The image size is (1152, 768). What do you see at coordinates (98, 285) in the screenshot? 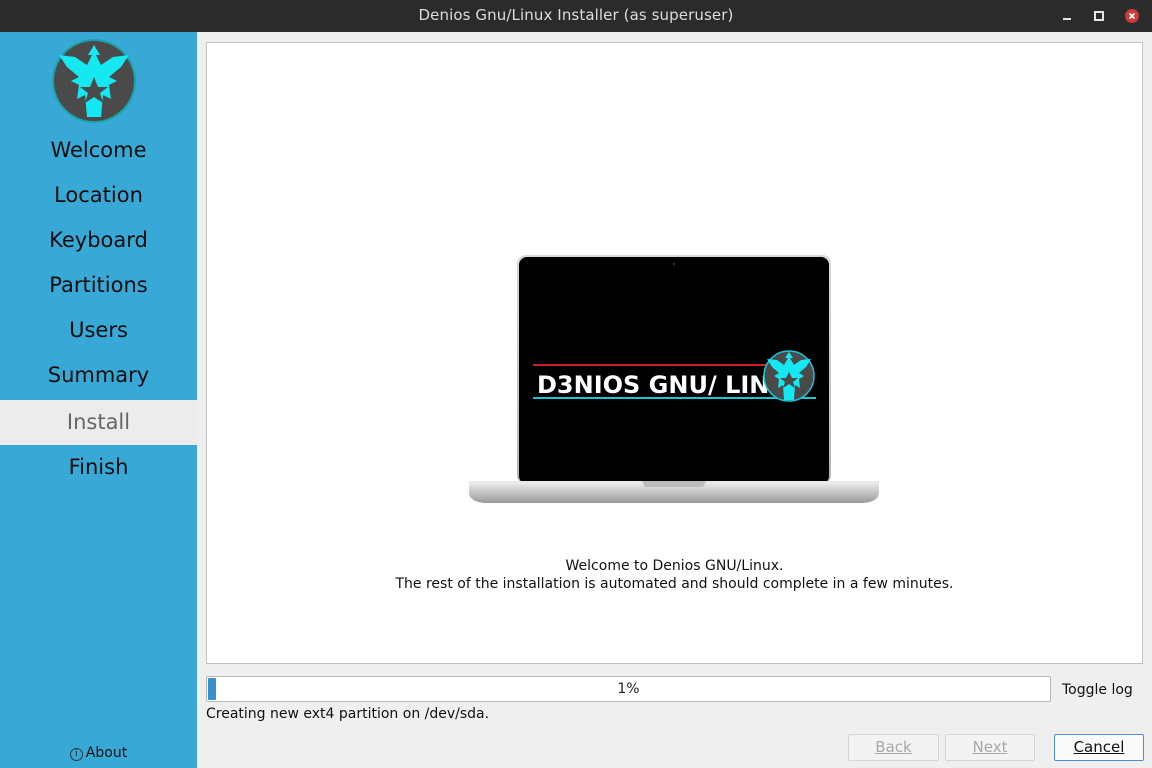
I see `sidebar-item-partitions: Partitions` at bounding box center [98, 285].